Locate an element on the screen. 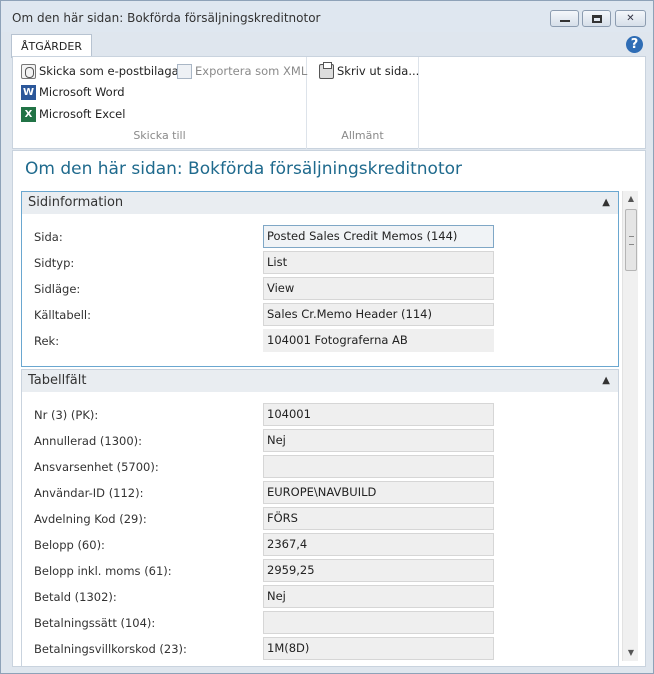 The width and height of the screenshot is (654, 674). field-label: Användar-ID (112): is located at coordinates (89, 493).